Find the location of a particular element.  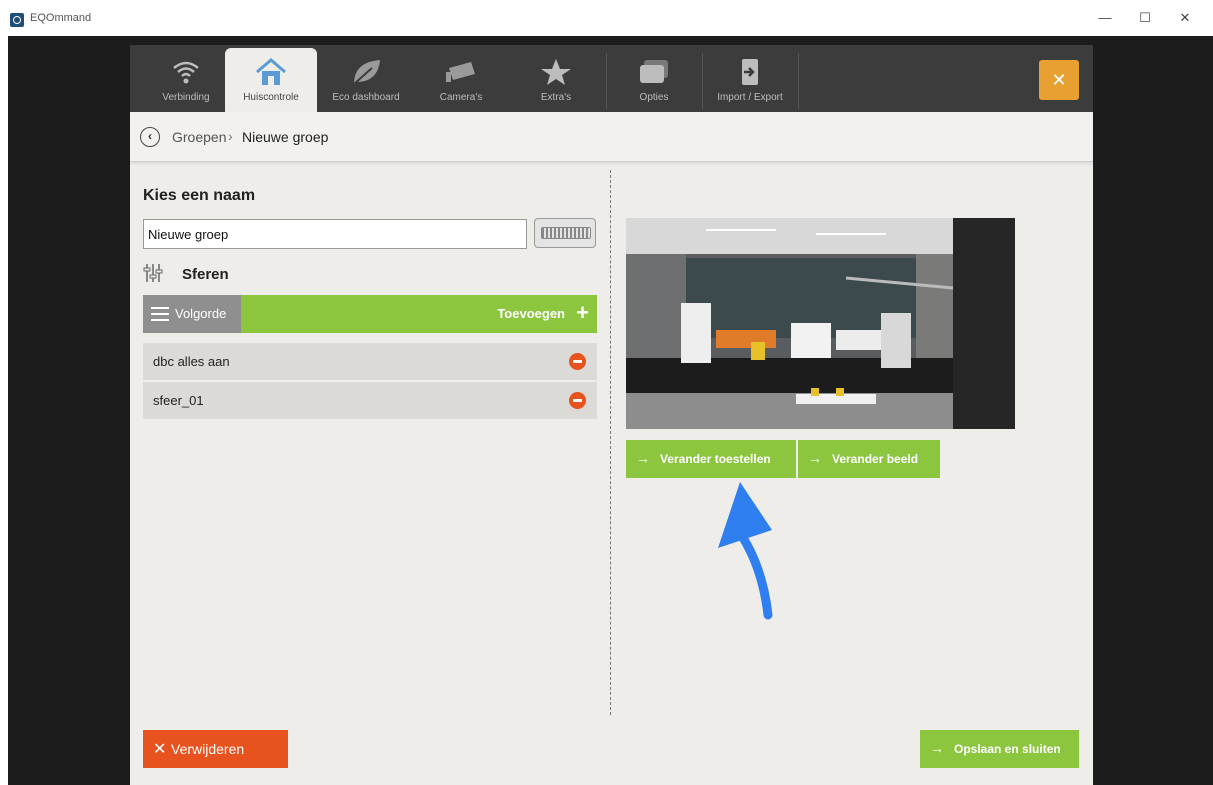

tab-label: Eco dashboard is located at coordinates (366, 97).